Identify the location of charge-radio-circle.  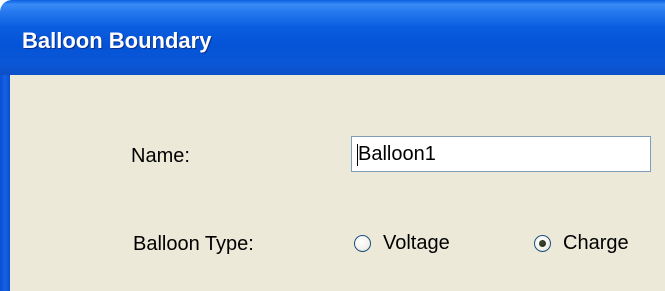
(542, 243).